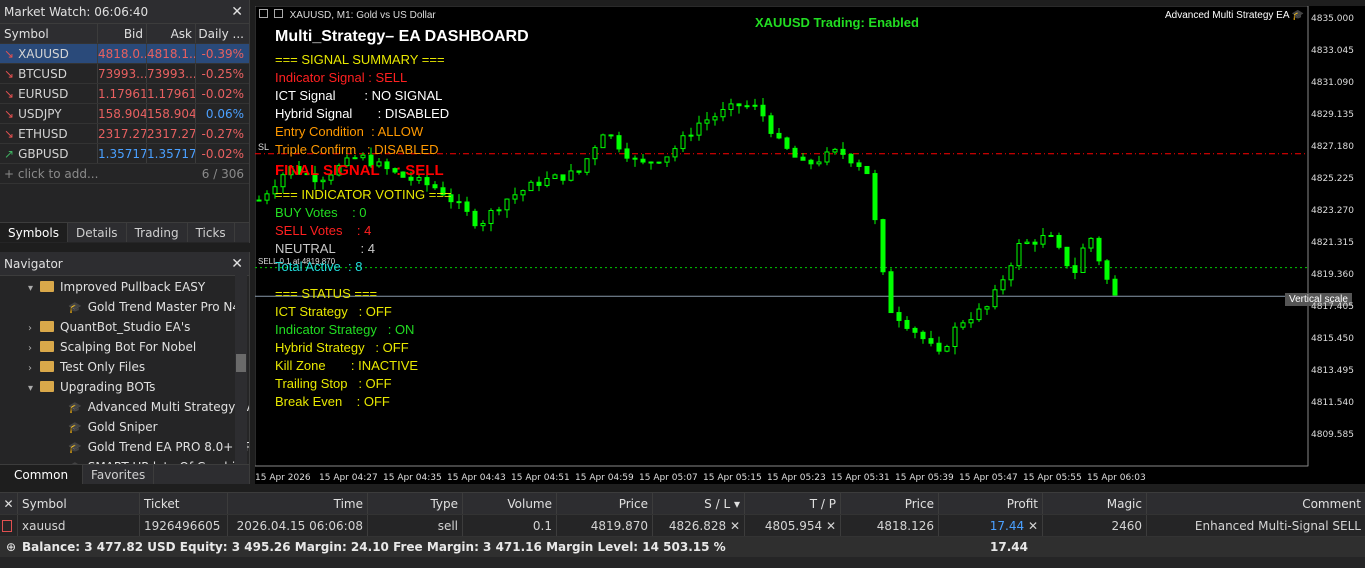  I want to click on daily-change: -0.39%, so click(222, 54).